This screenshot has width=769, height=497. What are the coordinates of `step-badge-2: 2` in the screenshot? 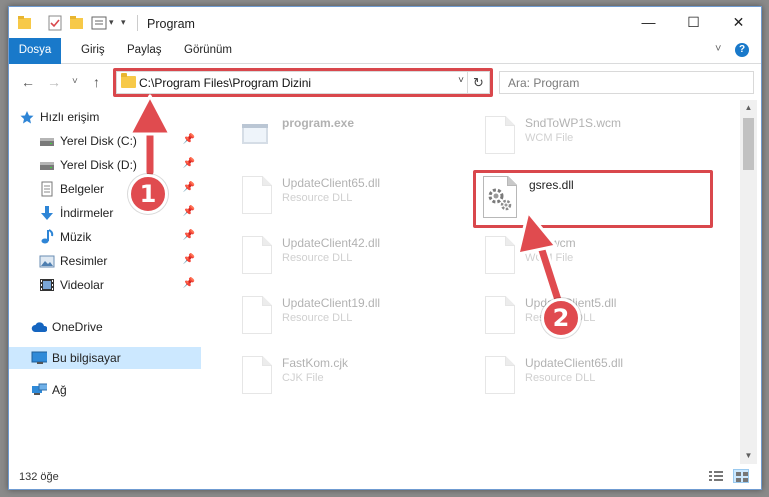 It's located at (561, 318).